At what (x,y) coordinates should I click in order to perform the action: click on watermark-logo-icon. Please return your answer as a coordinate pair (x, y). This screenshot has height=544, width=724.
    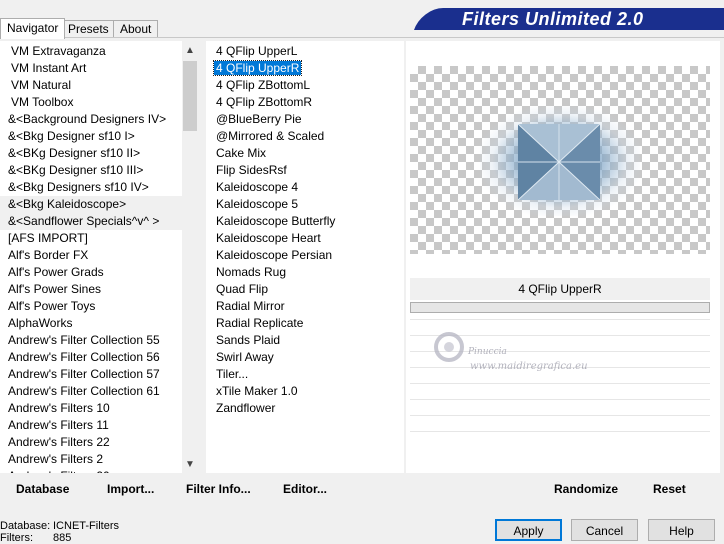
    Looking at the image, I should click on (449, 347).